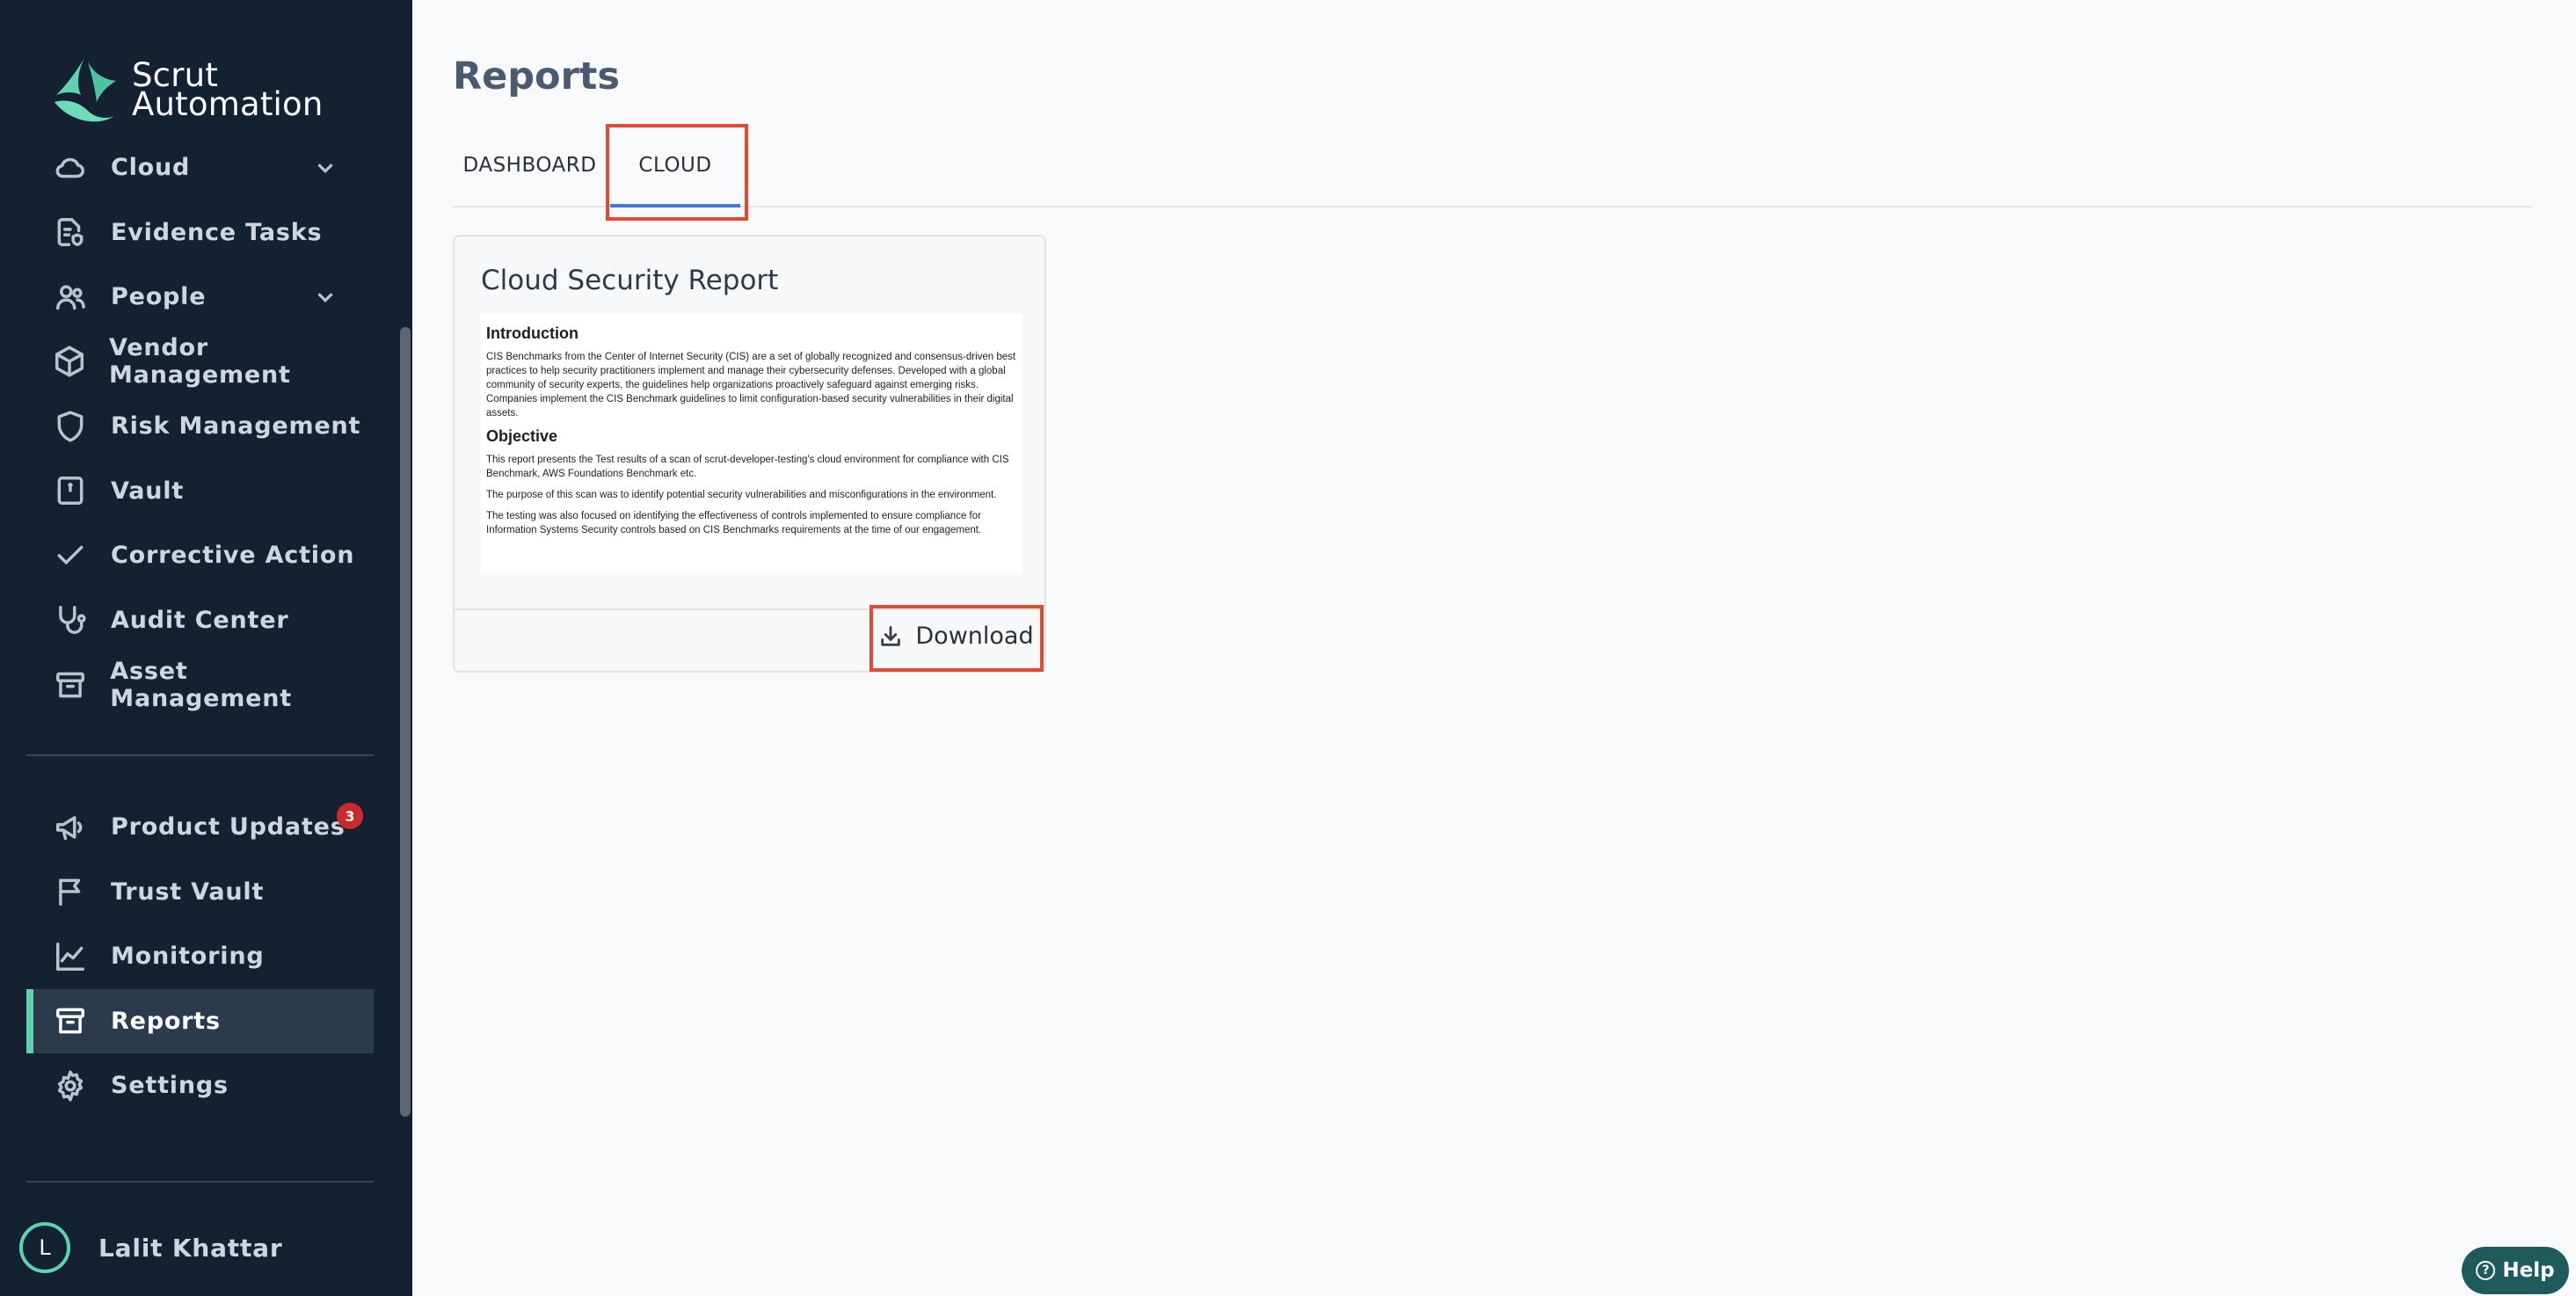 The image size is (2576, 1296). I want to click on sidebar-item-label: Evidence Tasks, so click(217, 232).